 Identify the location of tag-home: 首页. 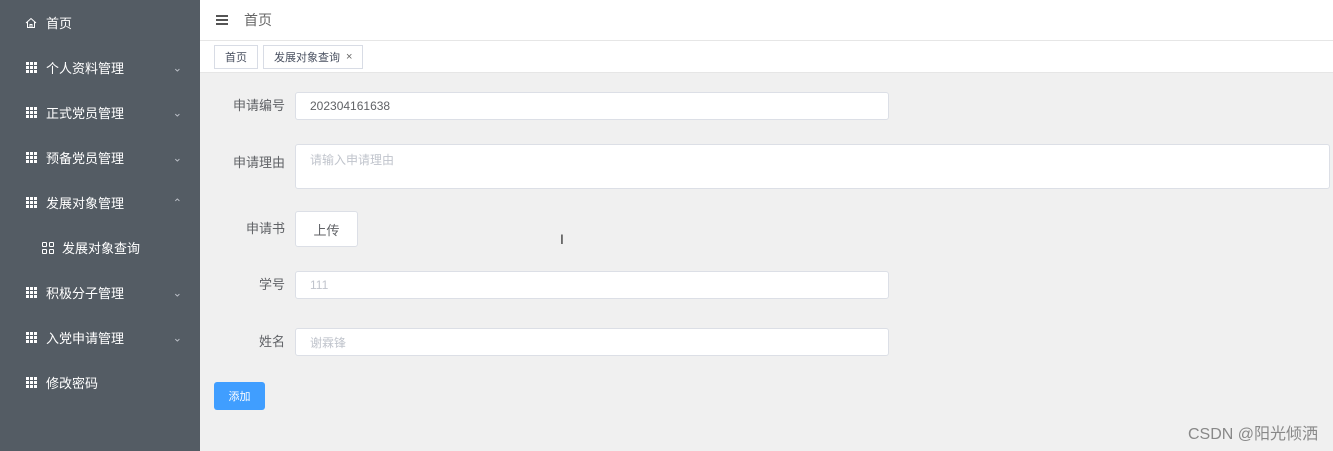
(236, 56).